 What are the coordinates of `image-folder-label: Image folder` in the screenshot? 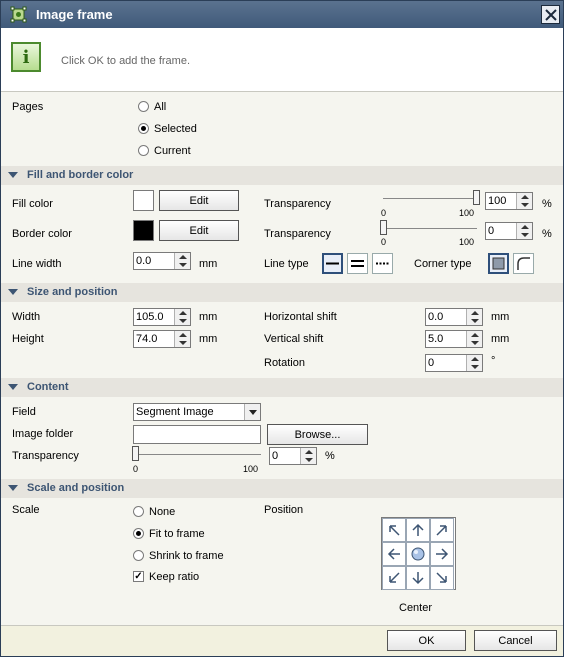 It's located at (43, 434).